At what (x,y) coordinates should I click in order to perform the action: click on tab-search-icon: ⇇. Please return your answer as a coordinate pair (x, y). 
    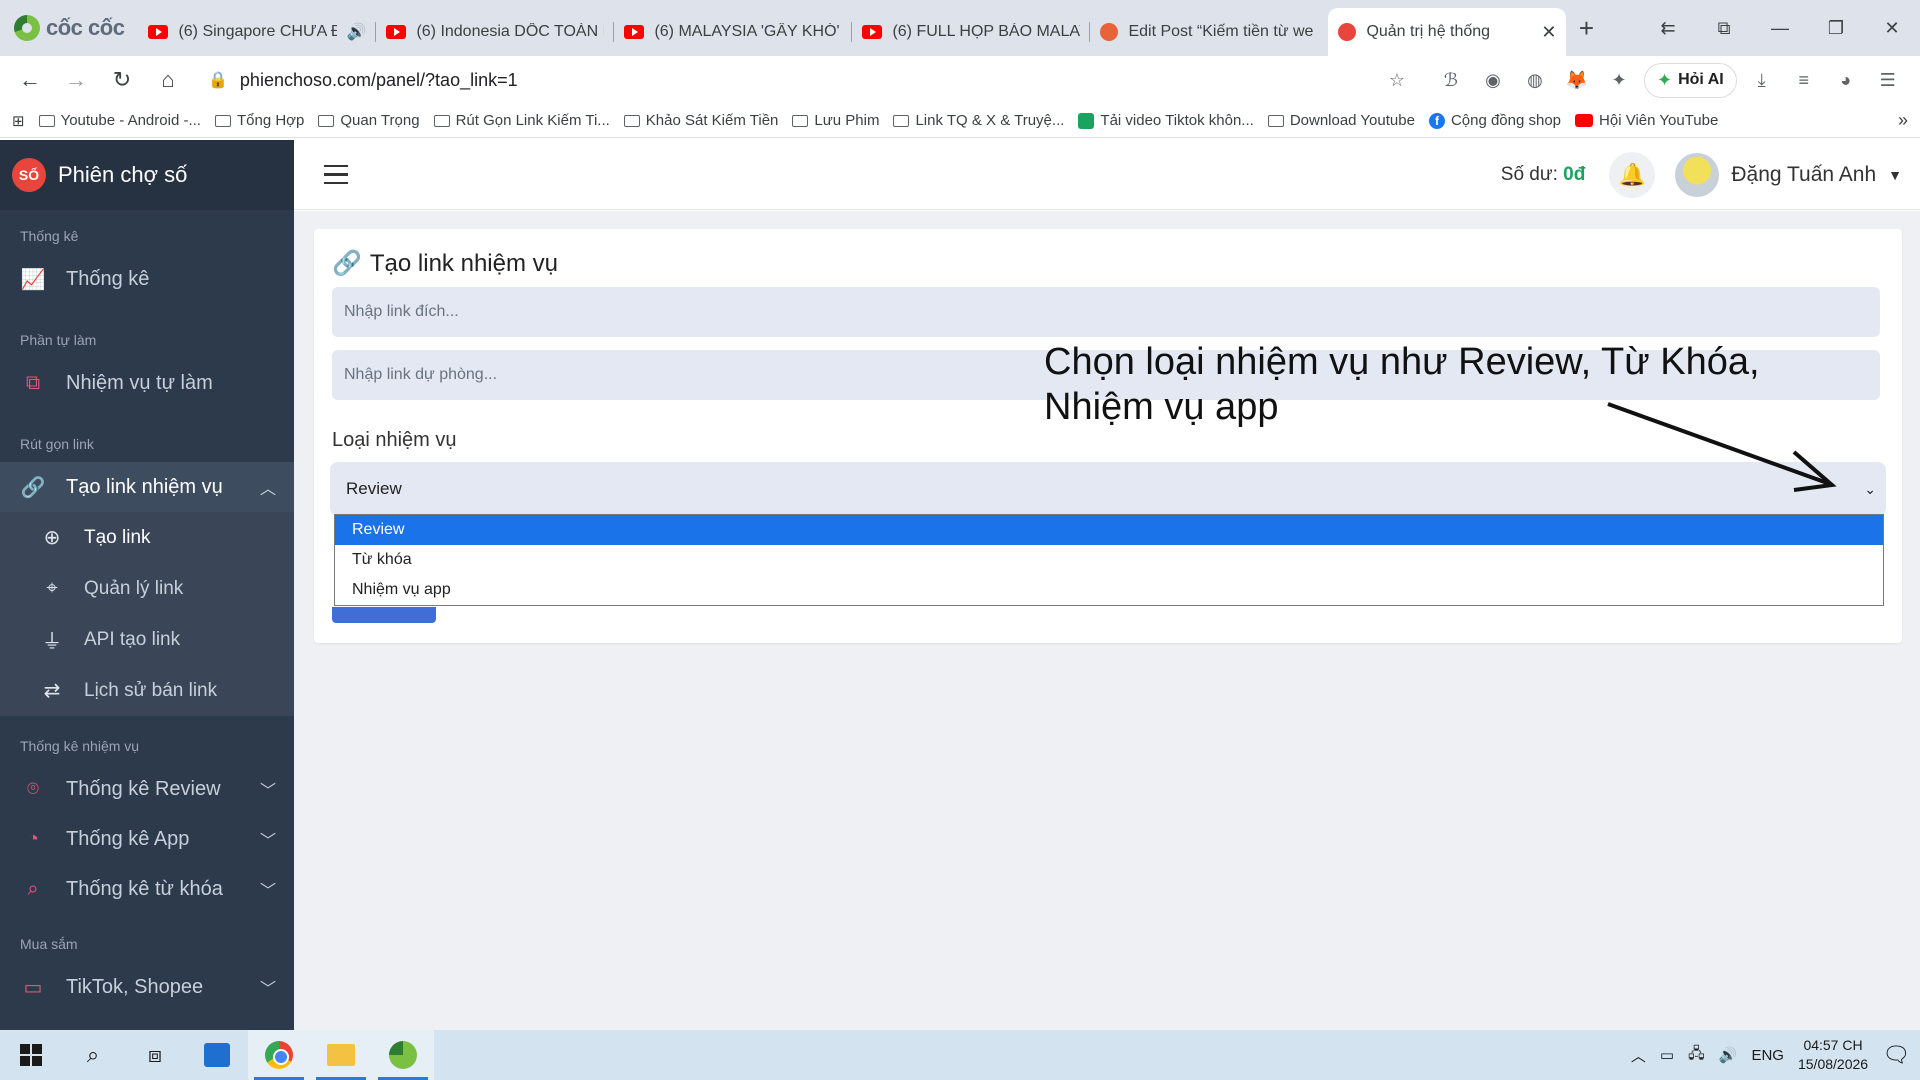
    Looking at the image, I should click on (1668, 28).